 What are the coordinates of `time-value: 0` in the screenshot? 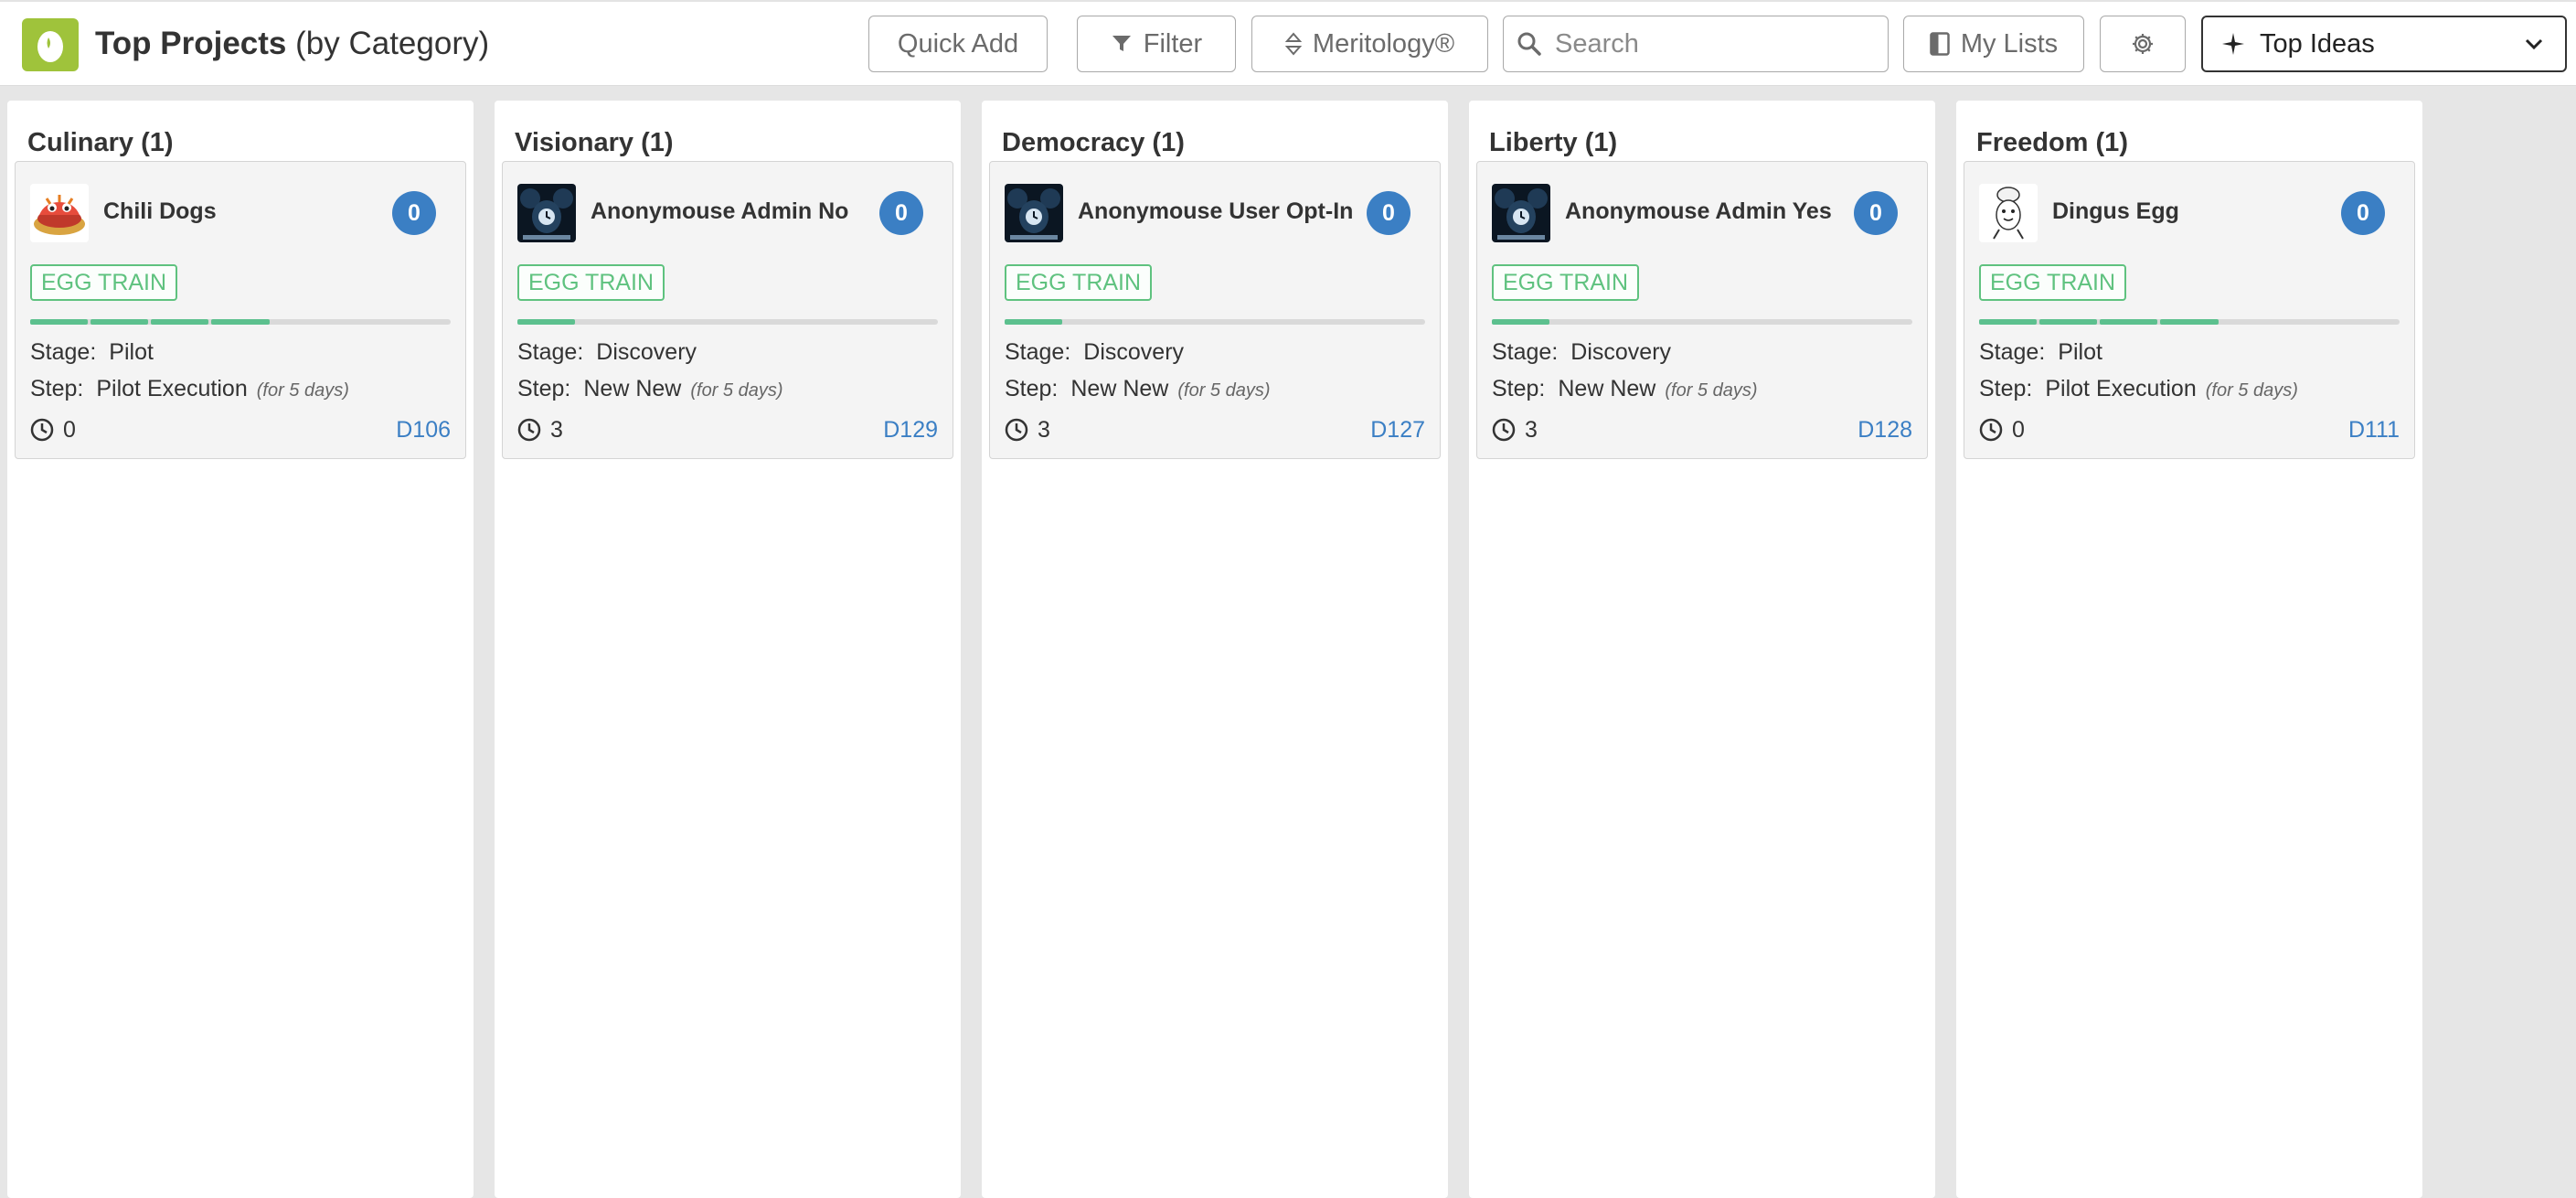 It's located at (2019, 429).